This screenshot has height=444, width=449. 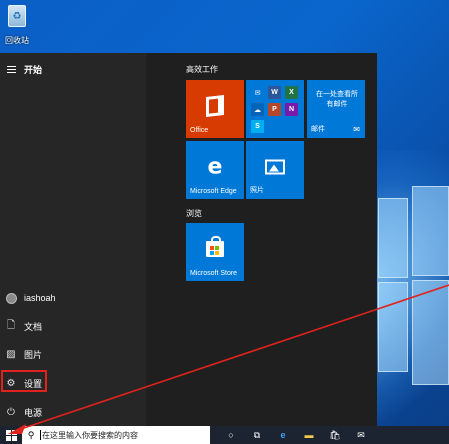 What do you see at coordinates (275, 167) in the screenshot?
I see `photos-icon` at bounding box center [275, 167].